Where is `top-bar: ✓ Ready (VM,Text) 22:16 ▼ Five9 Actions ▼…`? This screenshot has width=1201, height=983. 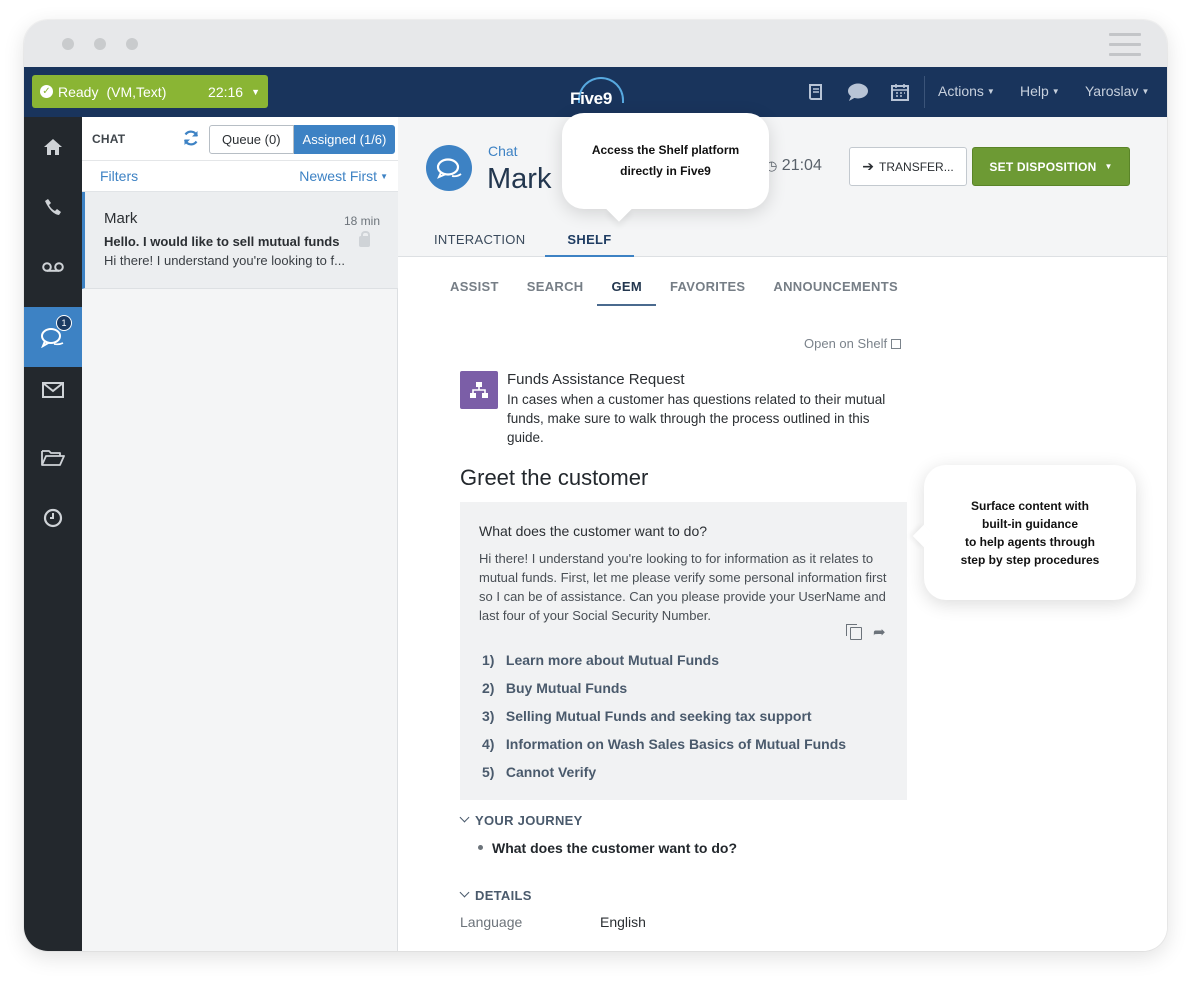 top-bar: ✓ Ready (VM,Text) 22:16 ▼ Five9 Actions ▼… is located at coordinates (595, 92).